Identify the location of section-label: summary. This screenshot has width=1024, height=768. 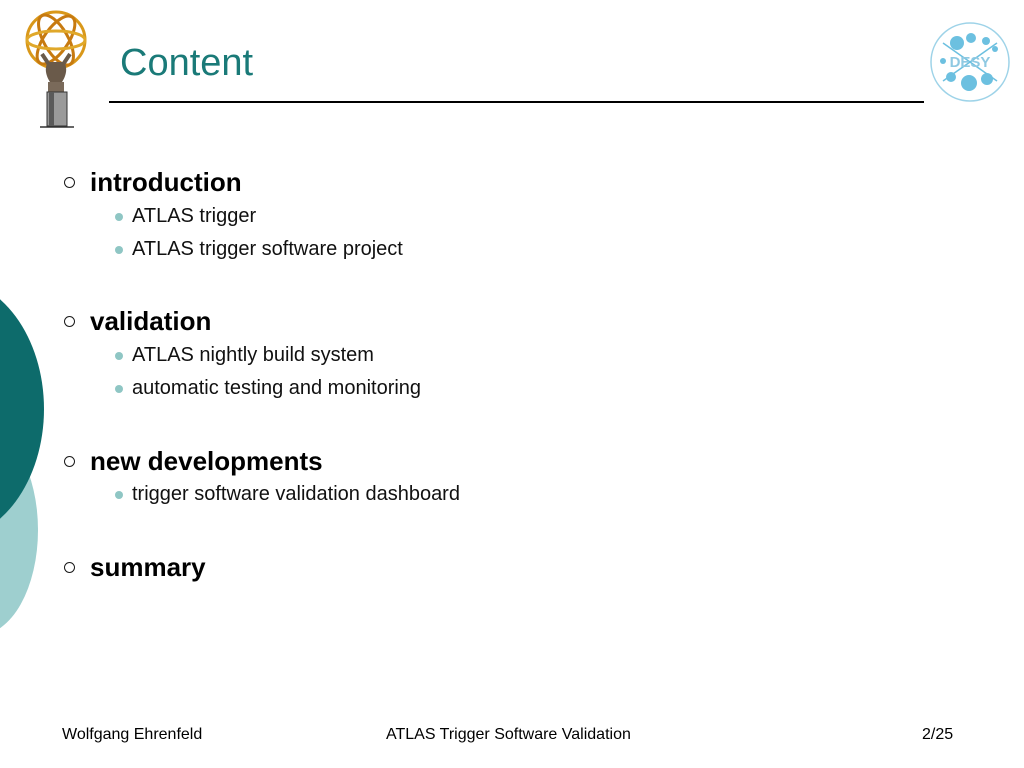
(148, 566).